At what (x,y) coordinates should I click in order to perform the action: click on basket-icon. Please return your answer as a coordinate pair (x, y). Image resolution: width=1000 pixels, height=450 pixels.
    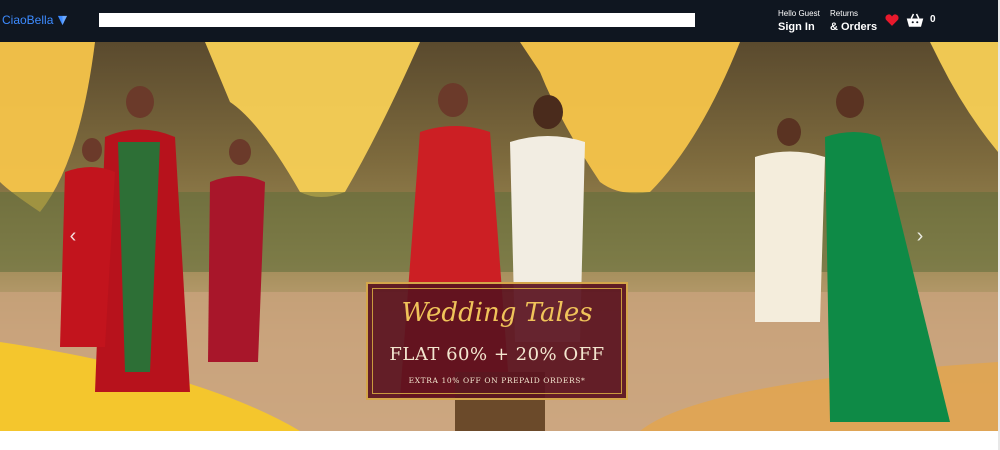
    Looking at the image, I should click on (915, 20).